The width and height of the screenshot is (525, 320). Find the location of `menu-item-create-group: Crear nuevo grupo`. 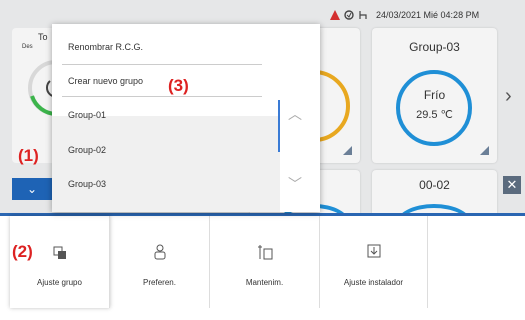

menu-item-create-group: Crear nuevo grupo is located at coordinates (105, 81).